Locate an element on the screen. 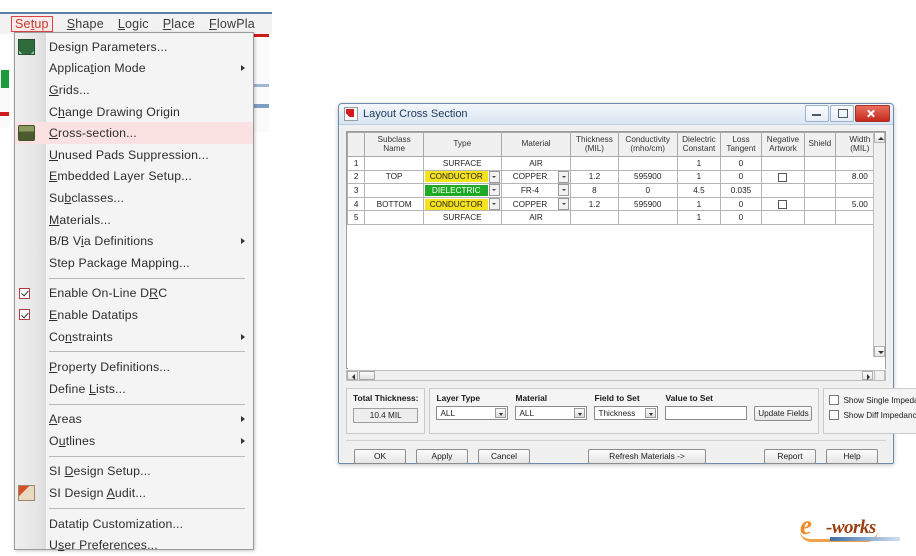  show-diff-impedance-row: Show Diff Impedance is located at coordinates (872, 415).